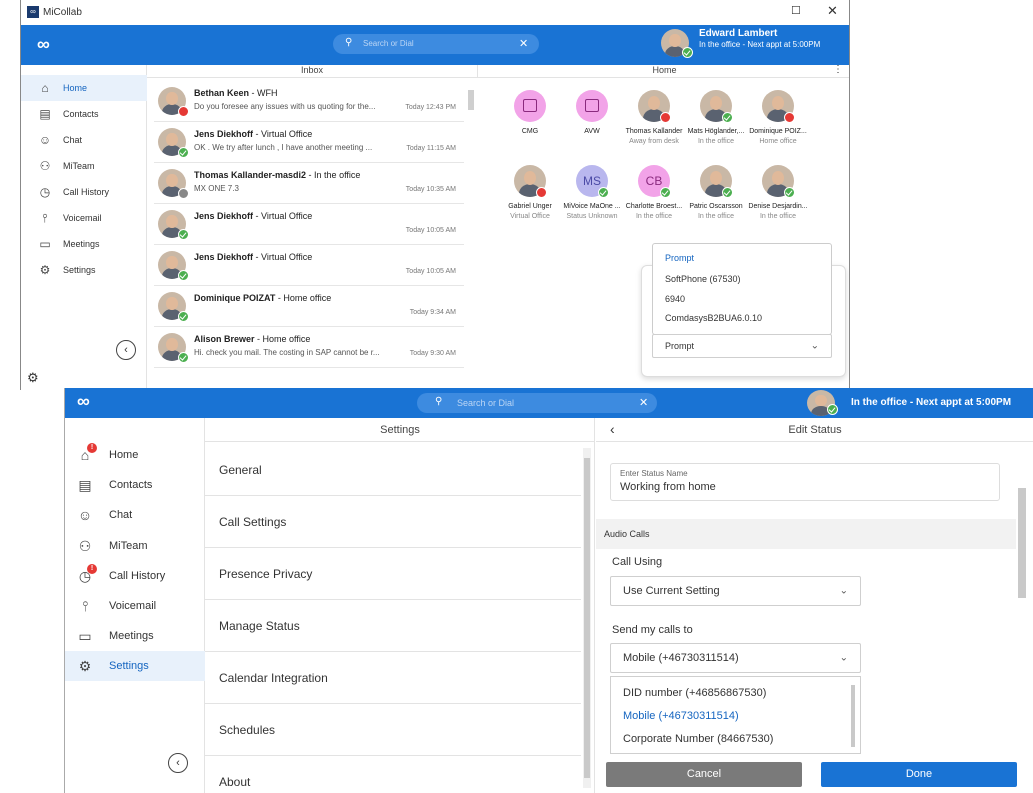 The height and width of the screenshot is (793, 1033). I want to click on dropdown-scrollbar, so click(853, 716).